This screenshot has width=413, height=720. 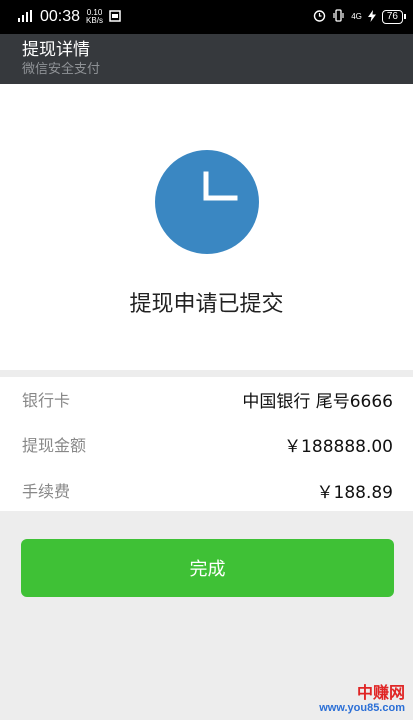 I want to click on watermark-url: www.you85.com, so click(x=362, y=708).